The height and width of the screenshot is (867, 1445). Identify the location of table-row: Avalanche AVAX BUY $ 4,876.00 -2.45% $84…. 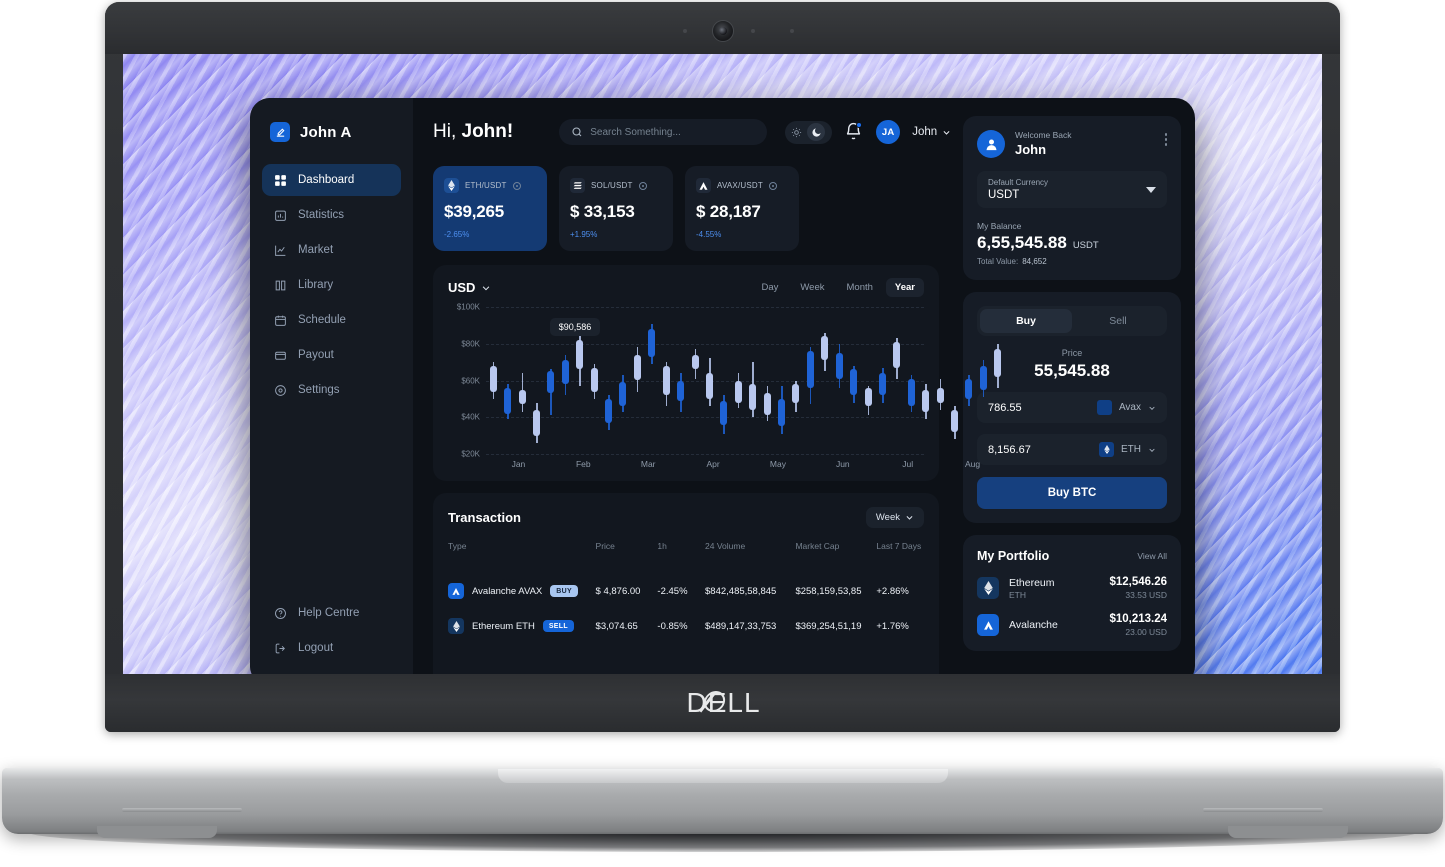
(686, 591).